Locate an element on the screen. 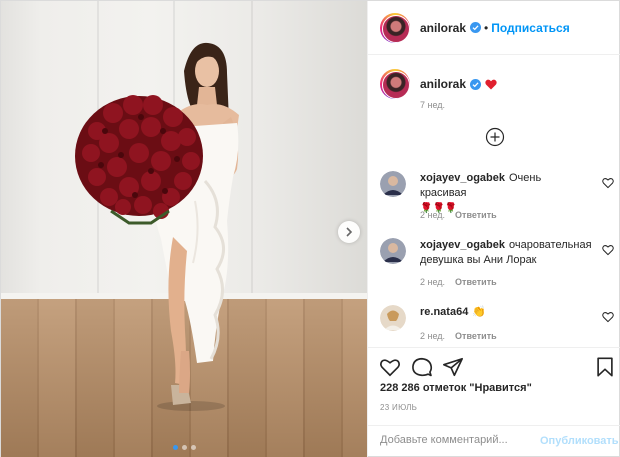 The width and height of the screenshot is (620, 457). caption-username: anilorak is located at coordinates (443, 84).